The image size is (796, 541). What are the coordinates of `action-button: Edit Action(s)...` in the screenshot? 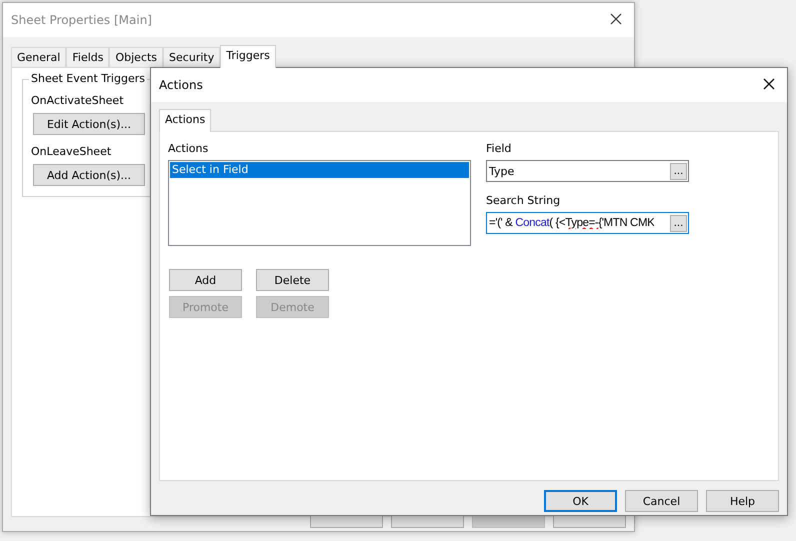 It's located at (89, 124).